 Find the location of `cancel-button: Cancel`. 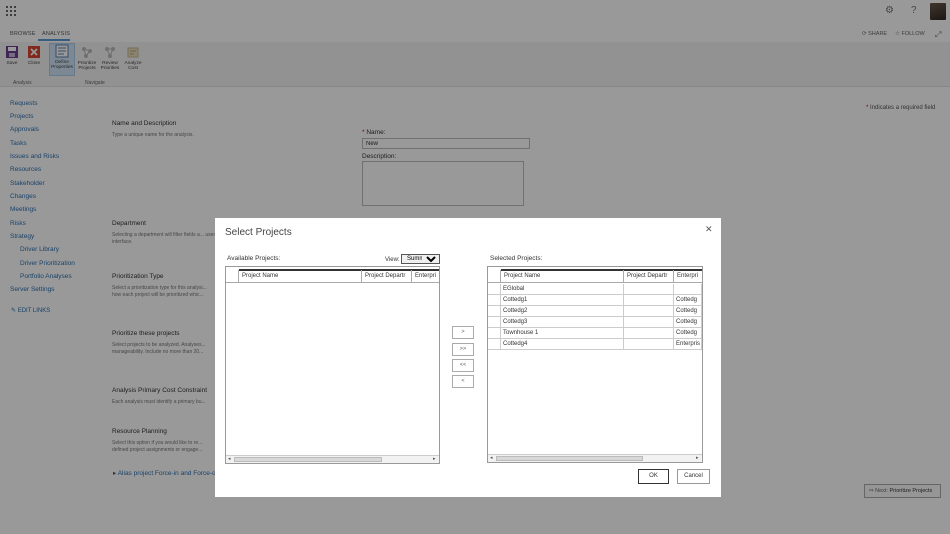

cancel-button: Cancel is located at coordinates (693, 476).